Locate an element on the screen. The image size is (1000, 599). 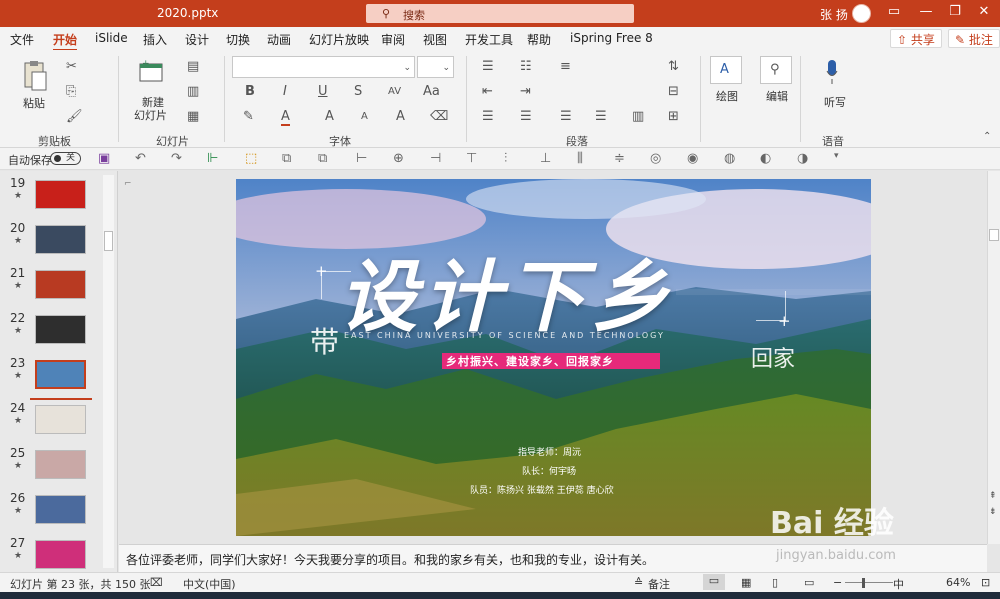
font-size-dropdown: ⌄ is located at coordinates (435, 67).